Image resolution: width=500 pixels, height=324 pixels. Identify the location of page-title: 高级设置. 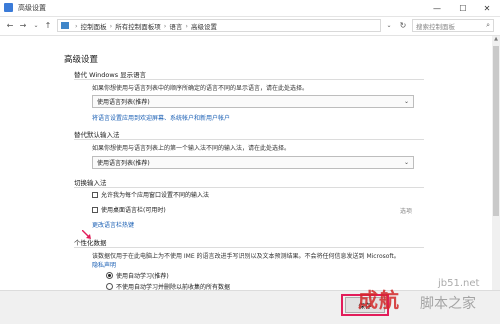
(81, 60).